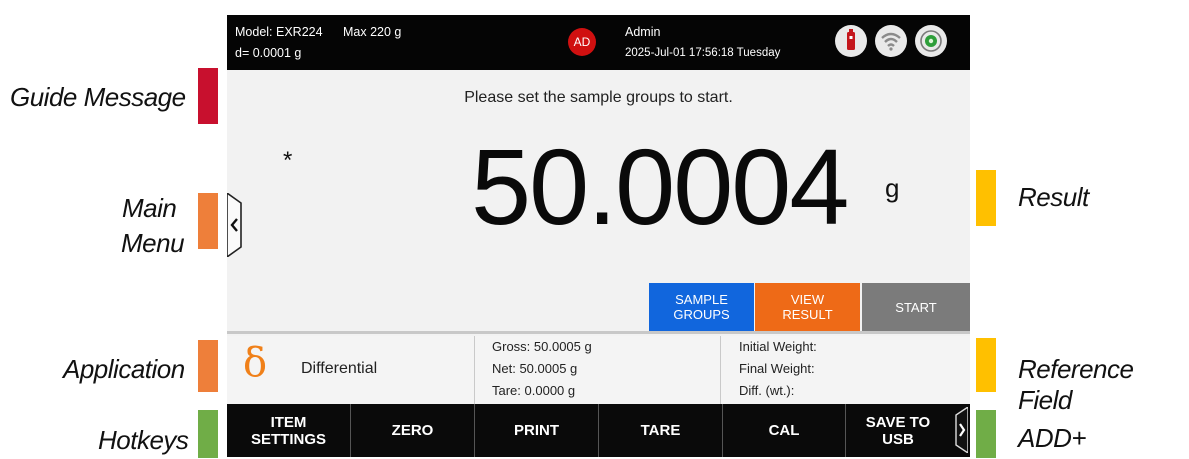  Describe the element at coordinates (542, 346) in the screenshot. I see `gross-weight: Gross: 50.0005 g` at that location.